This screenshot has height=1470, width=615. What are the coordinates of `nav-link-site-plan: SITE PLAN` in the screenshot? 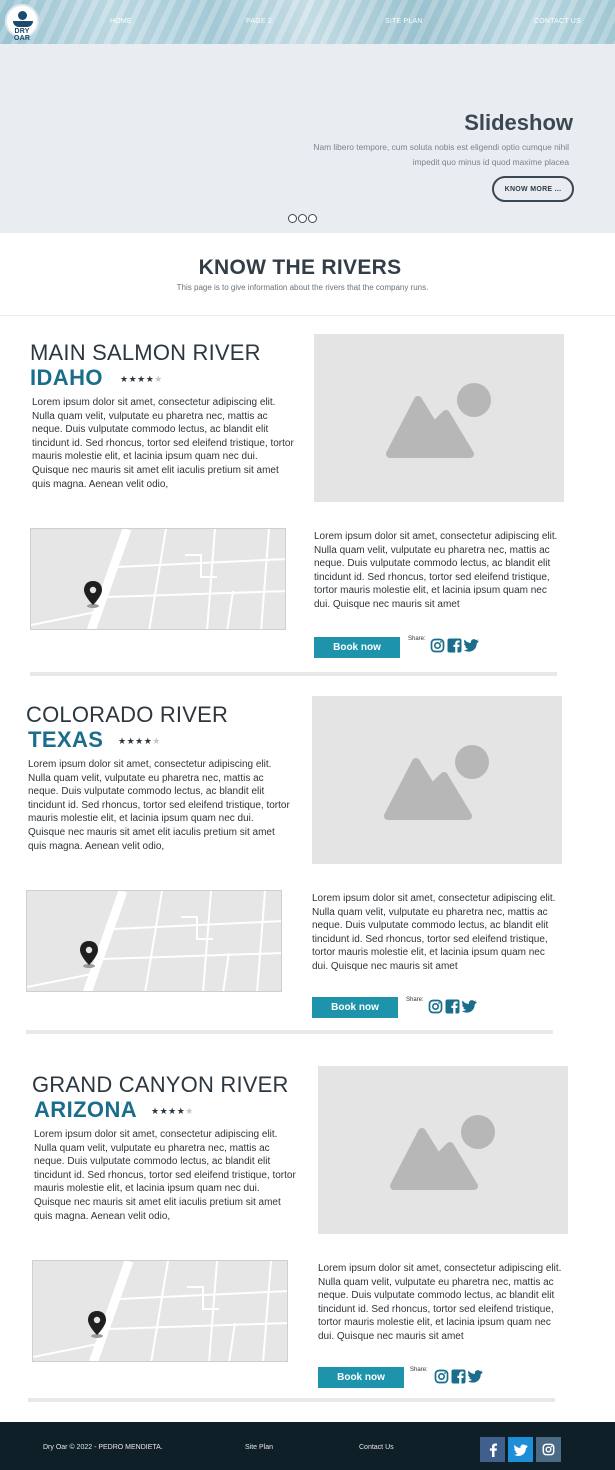 It's located at (404, 21).